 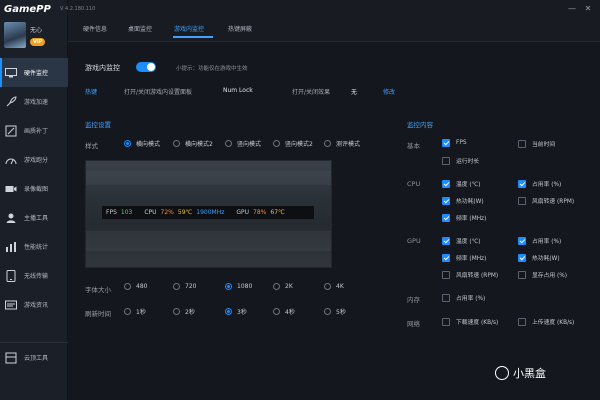 What do you see at coordinates (78, 9) in the screenshot?
I see `version-label: V 4.2.180.110` at bounding box center [78, 9].